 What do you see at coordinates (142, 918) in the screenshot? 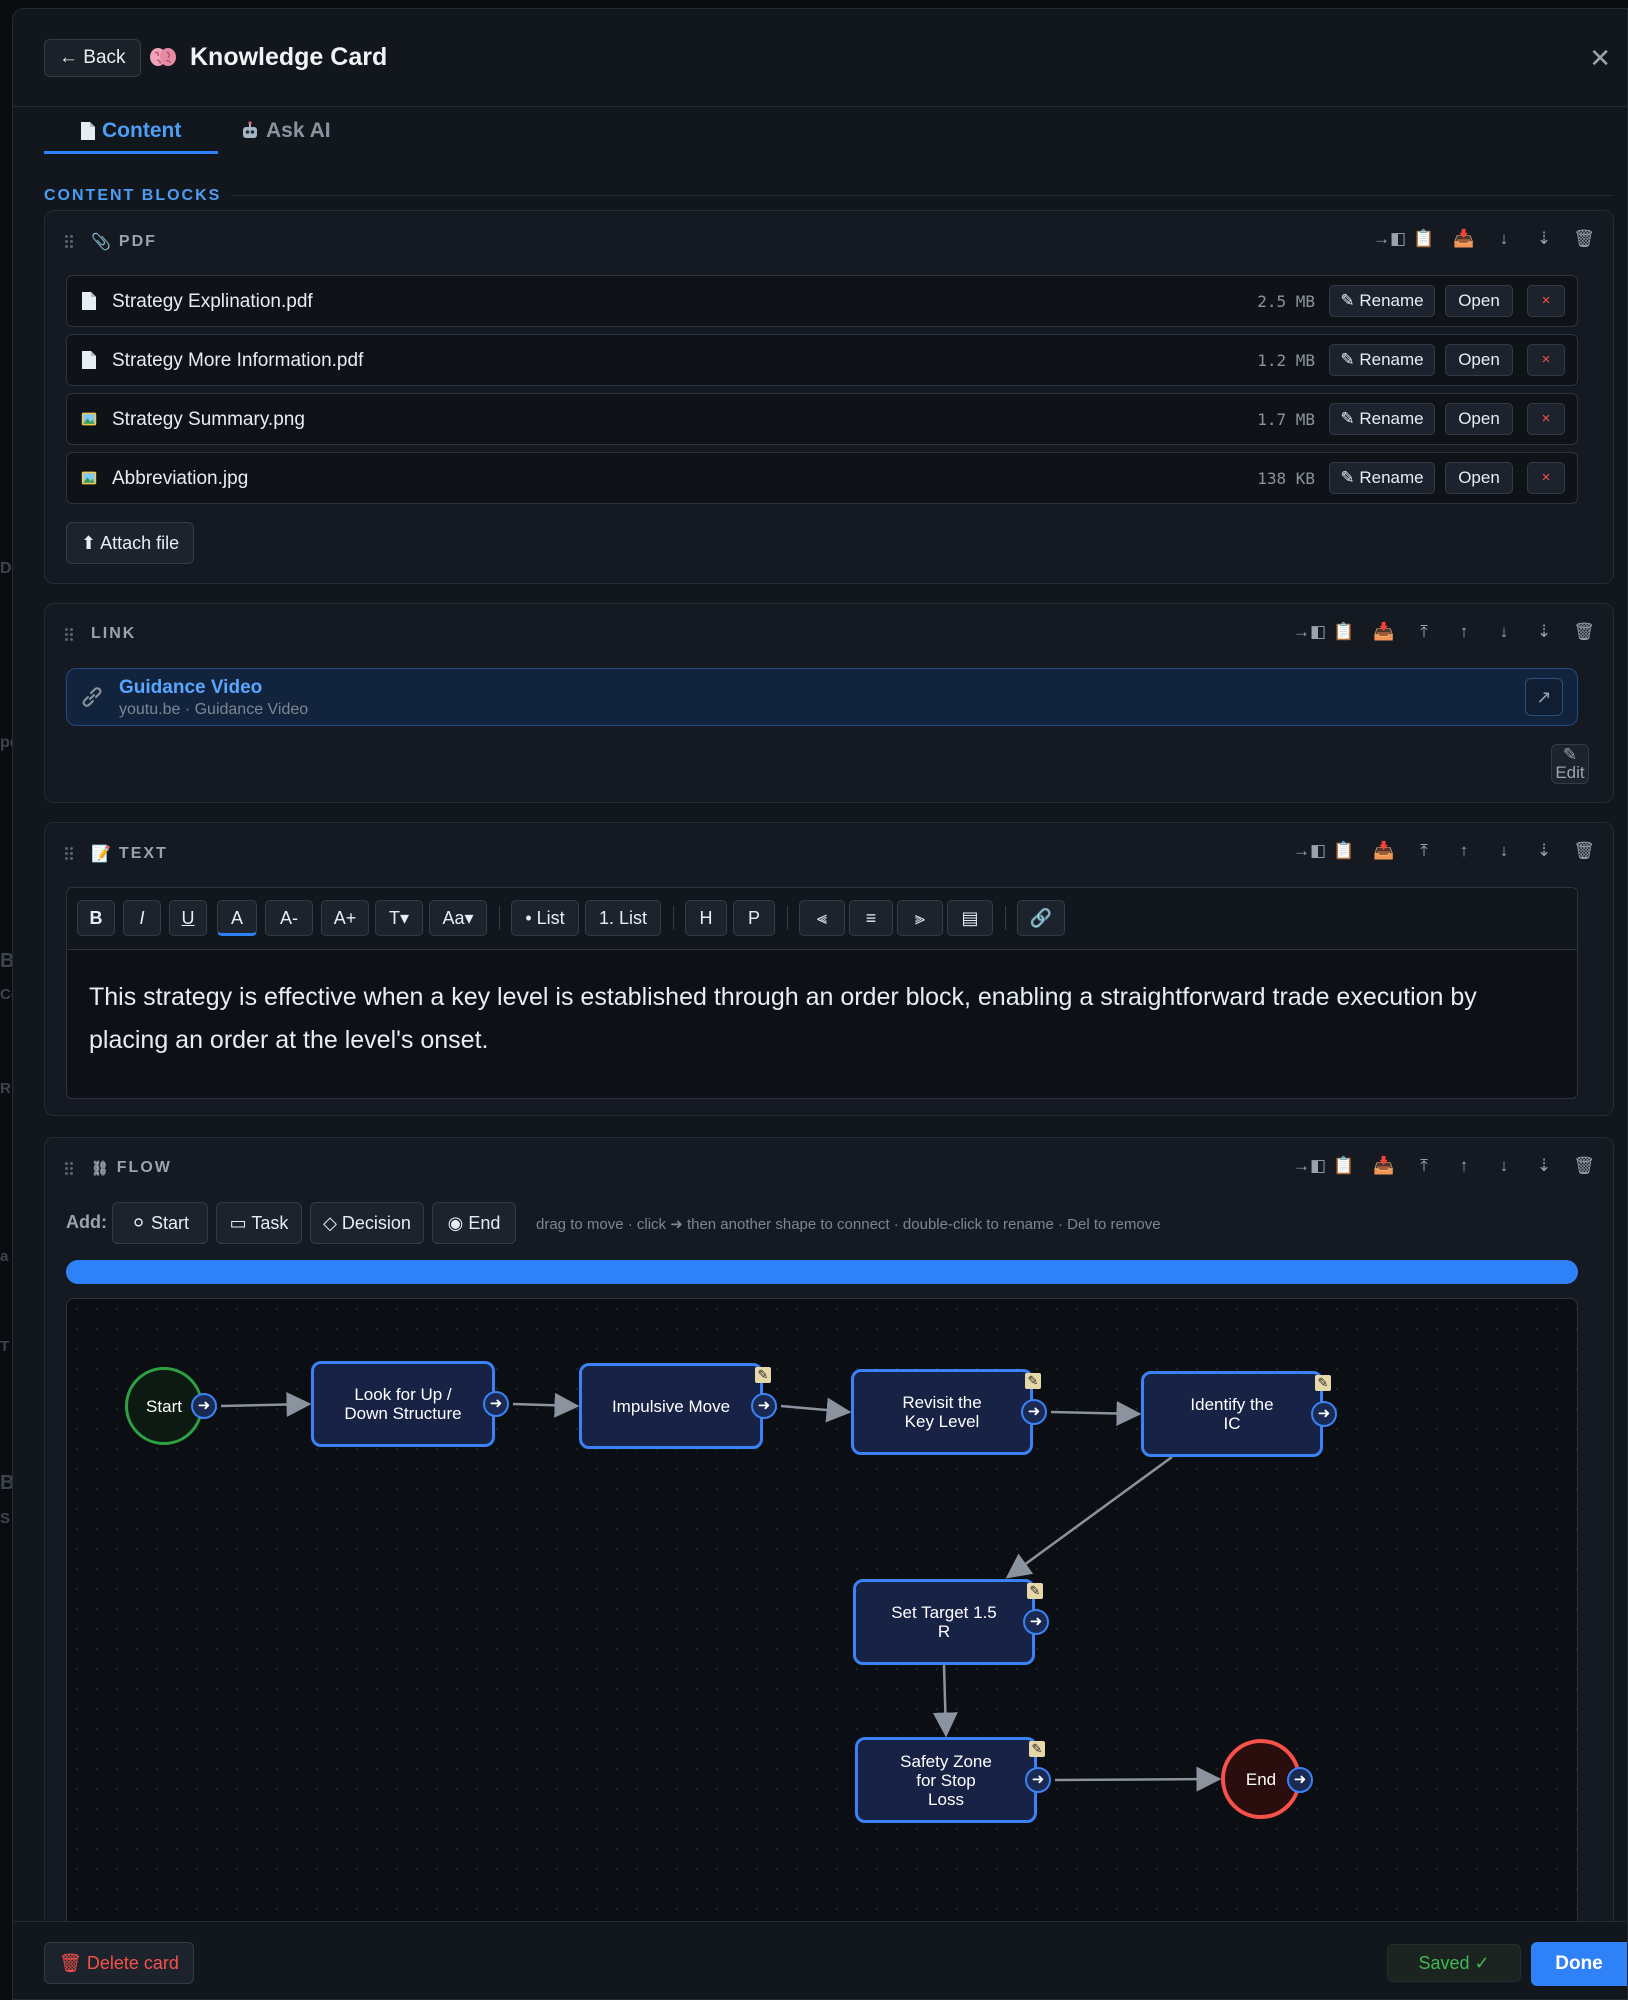
I see `italic-button: I` at bounding box center [142, 918].